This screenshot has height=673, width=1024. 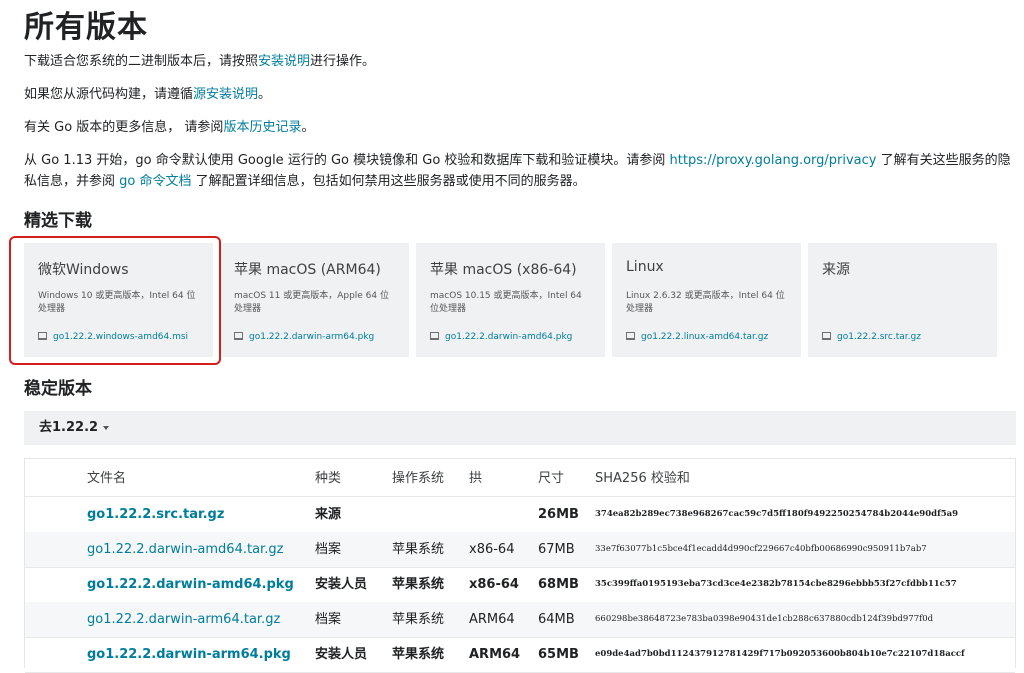 What do you see at coordinates (86, 27) in the screenshot?
I see `page-title: 所有版本` at bounding box center [86, 27].